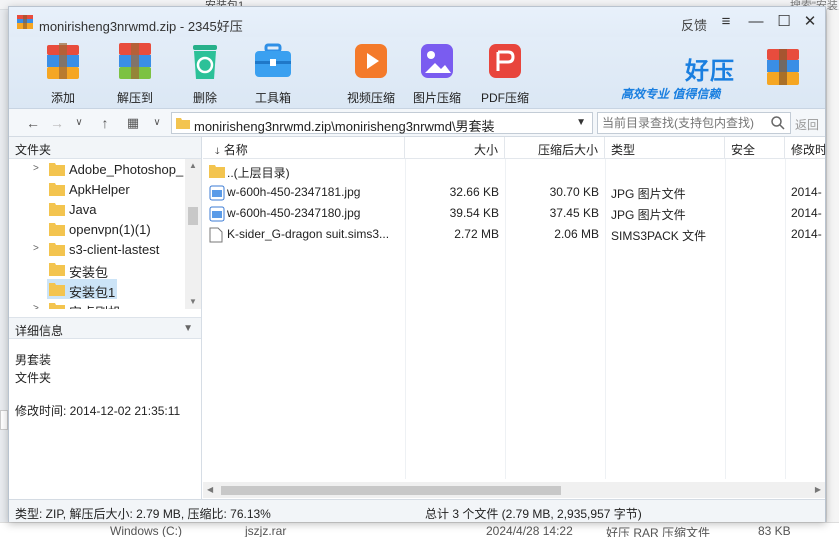  Describe the element at coordinates (783, 67) in the screenshot. I see `brand-logo-icon` at that location.